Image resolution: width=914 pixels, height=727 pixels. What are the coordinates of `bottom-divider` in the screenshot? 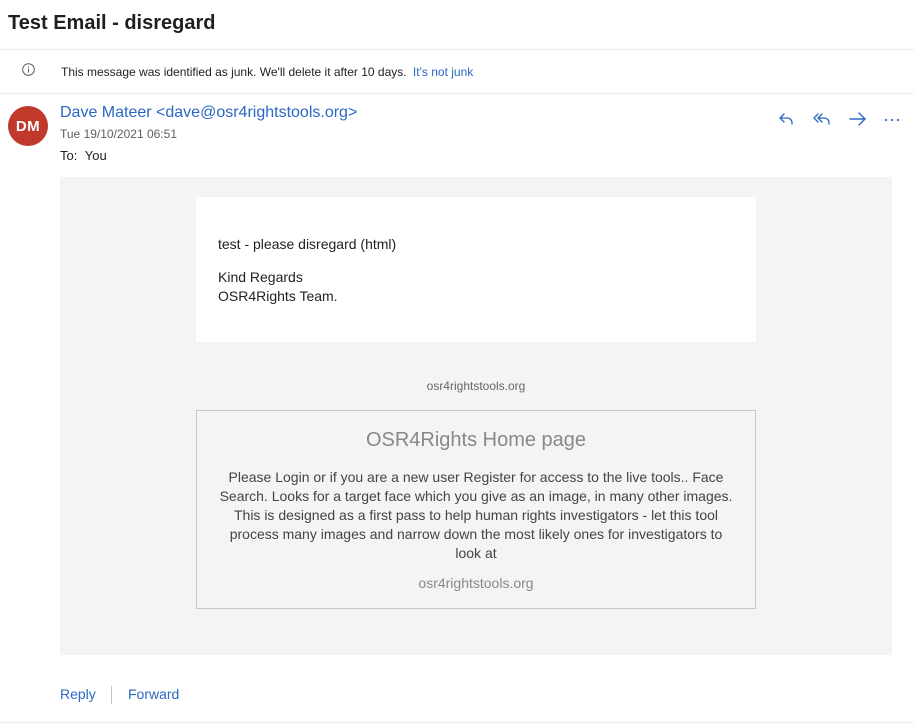 It's located at (457, 722).